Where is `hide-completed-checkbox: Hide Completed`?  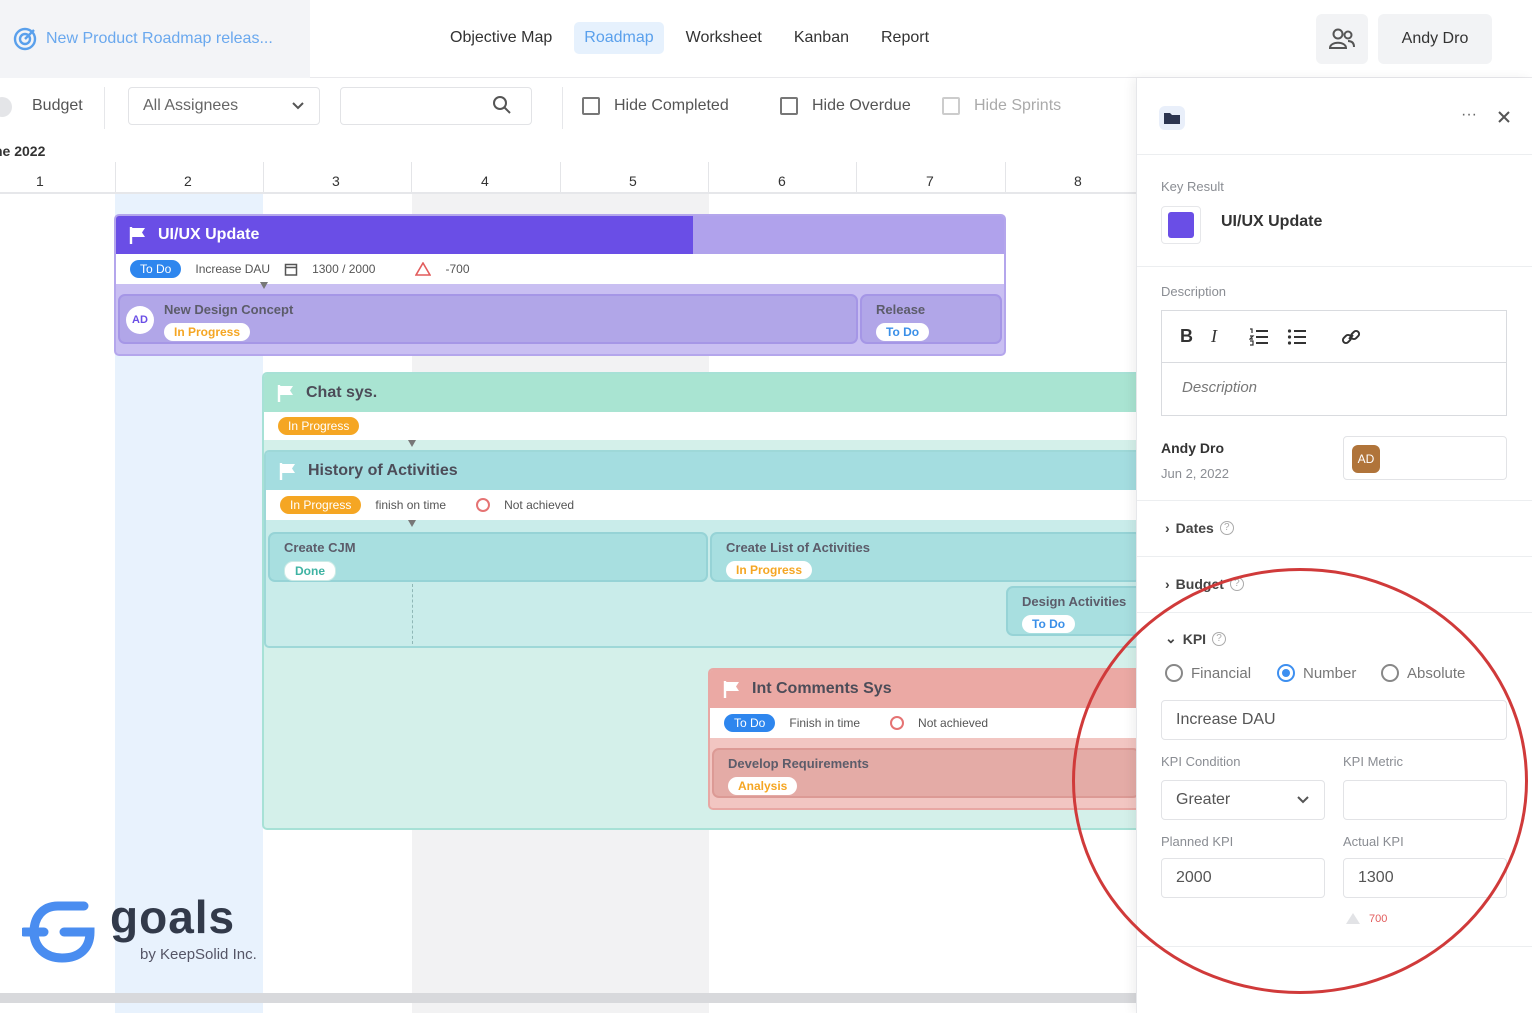 hide-completed-checkbox: Hide Completed is located at coordinates (655, 106).